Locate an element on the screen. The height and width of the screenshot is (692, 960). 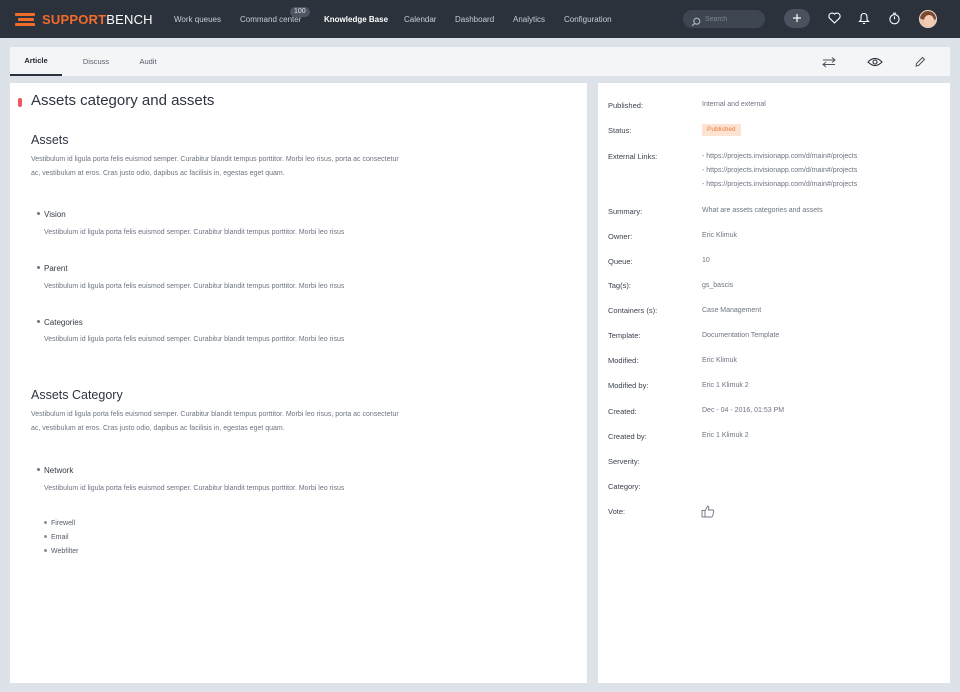
search-box is located at coordinates (724, 19).